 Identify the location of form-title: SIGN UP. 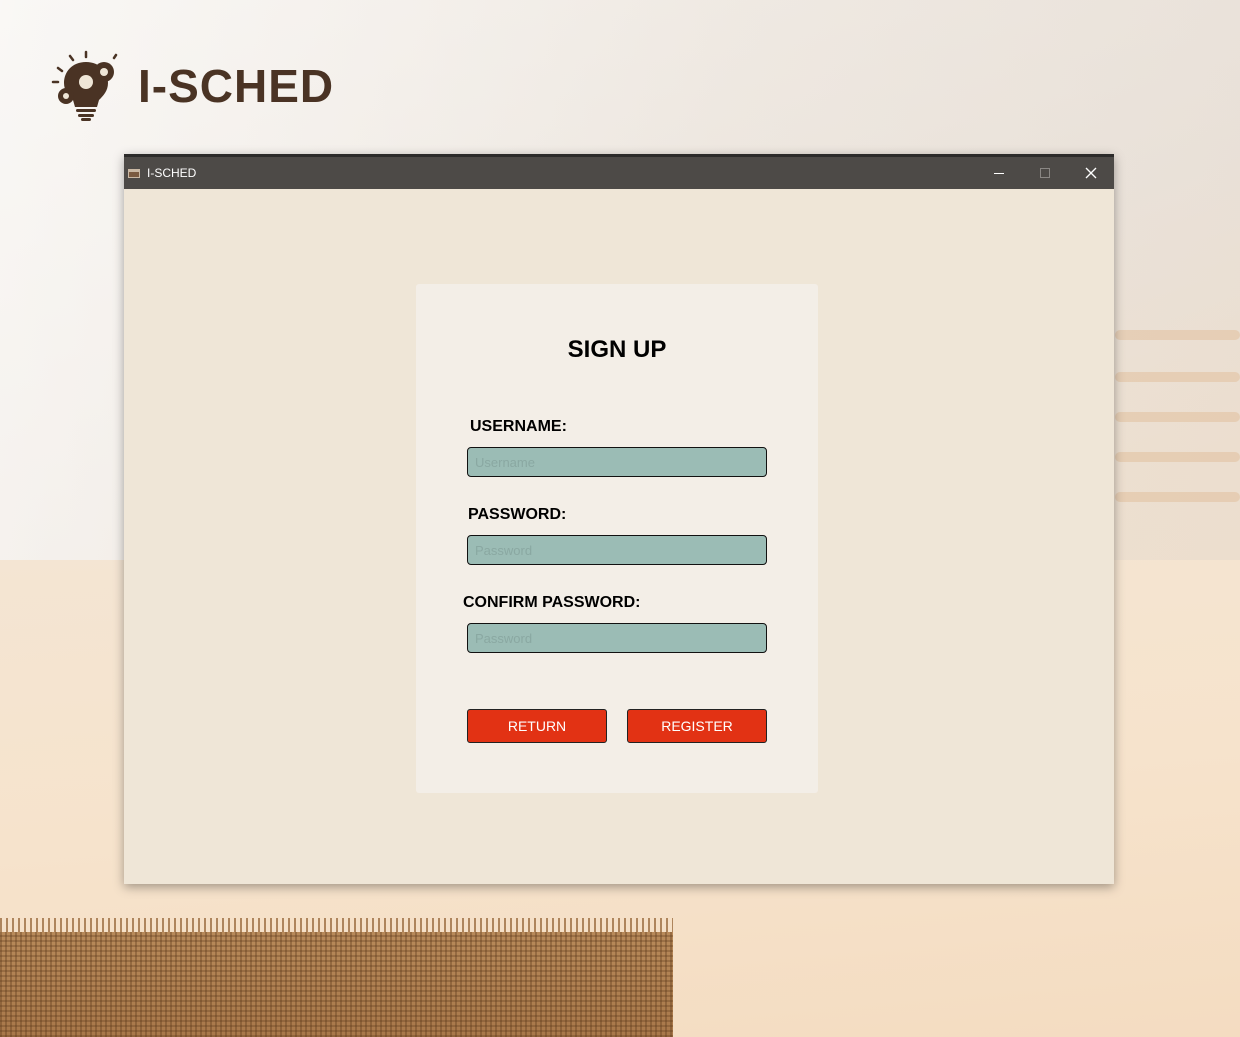
(617, 349).